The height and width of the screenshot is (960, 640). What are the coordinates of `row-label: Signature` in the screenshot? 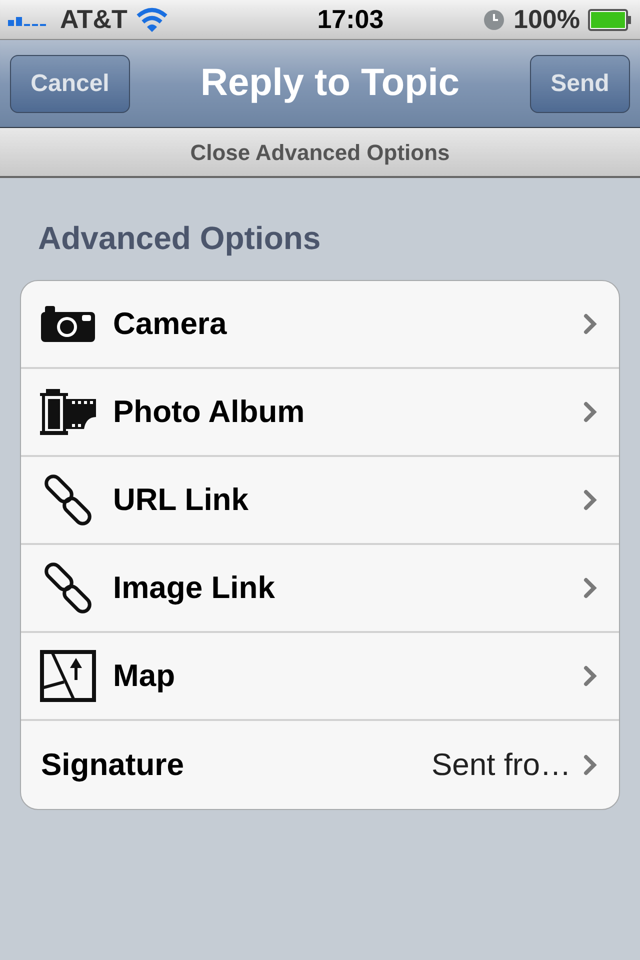 It's located at (113, 765).